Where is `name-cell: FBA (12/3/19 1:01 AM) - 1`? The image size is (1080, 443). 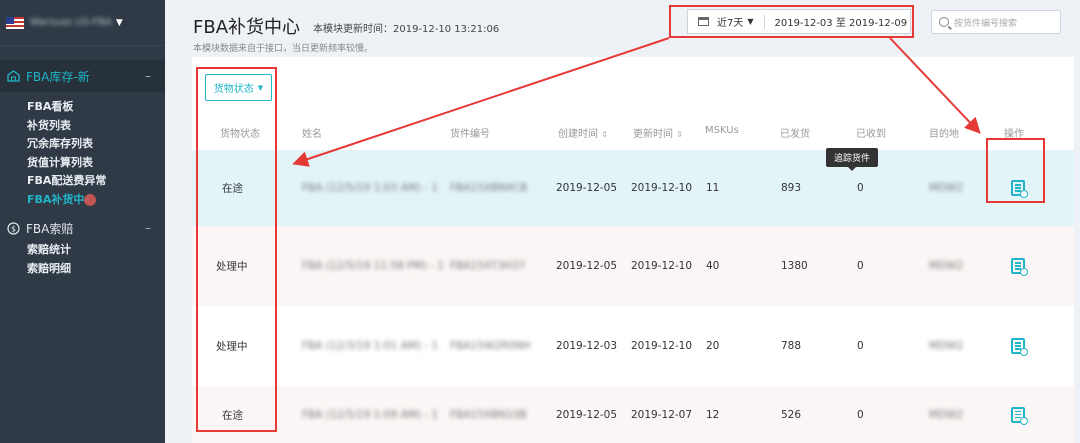 name-cell: FBA (12/3/19 1:01 AM) - 1 is located at coordinates (370, 346).